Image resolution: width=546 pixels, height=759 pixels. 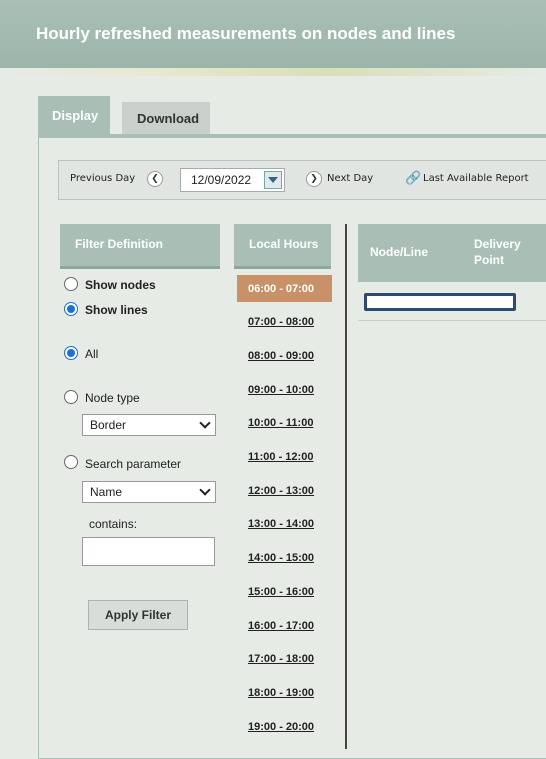 What do you see at coordinates (120, 285) in the screenshot?
I see `show-nodes-label: Show nodes` at bounding box center [120, 285].